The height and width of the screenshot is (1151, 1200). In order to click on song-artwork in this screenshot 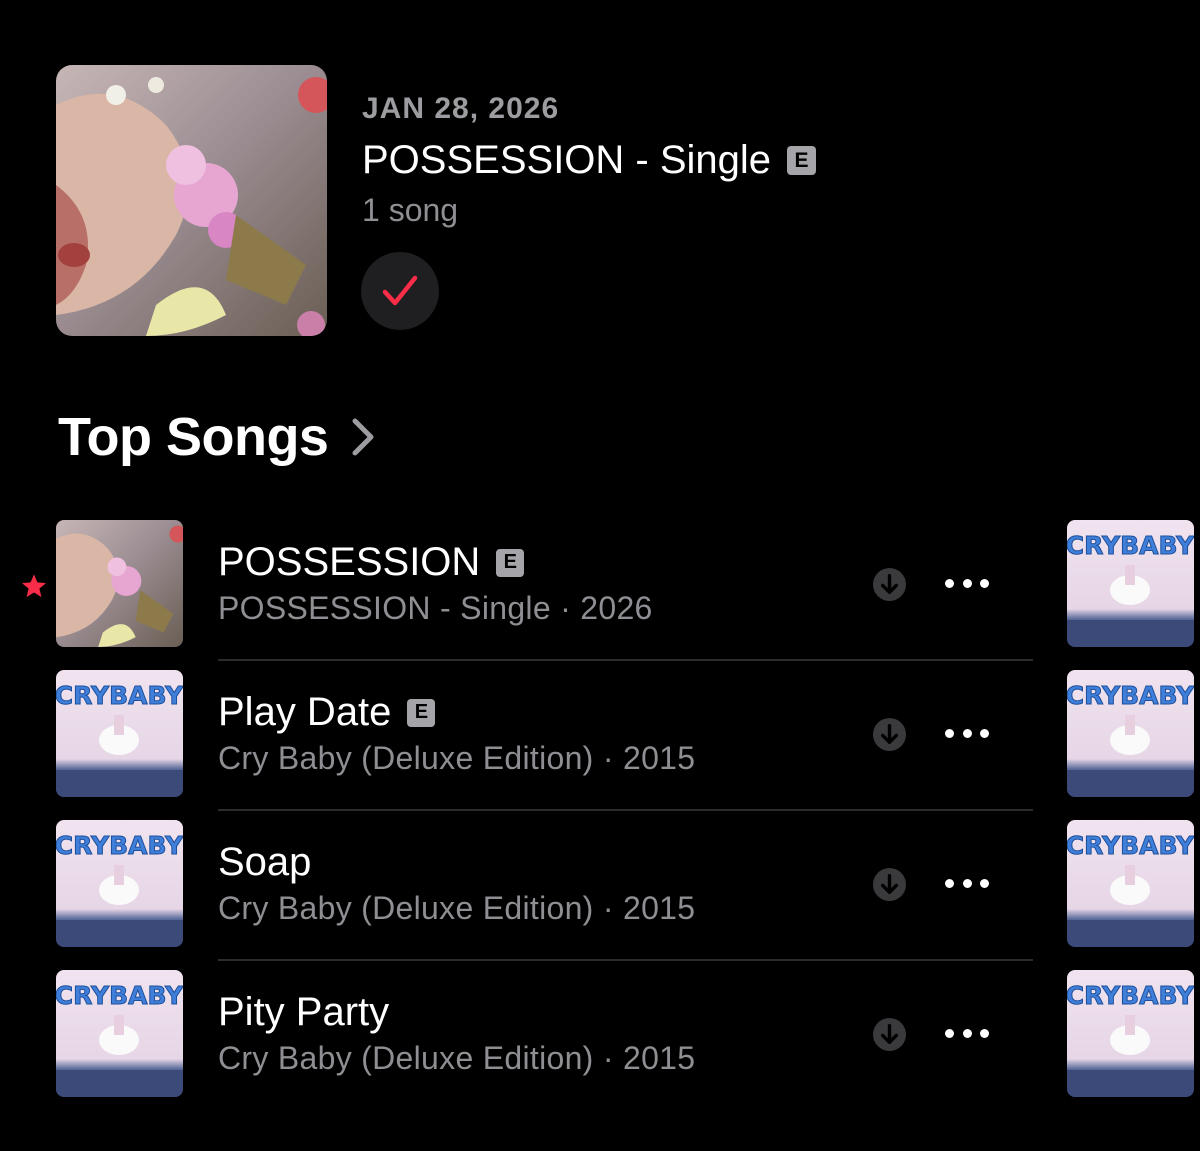, I will do `click(119, 583)`.